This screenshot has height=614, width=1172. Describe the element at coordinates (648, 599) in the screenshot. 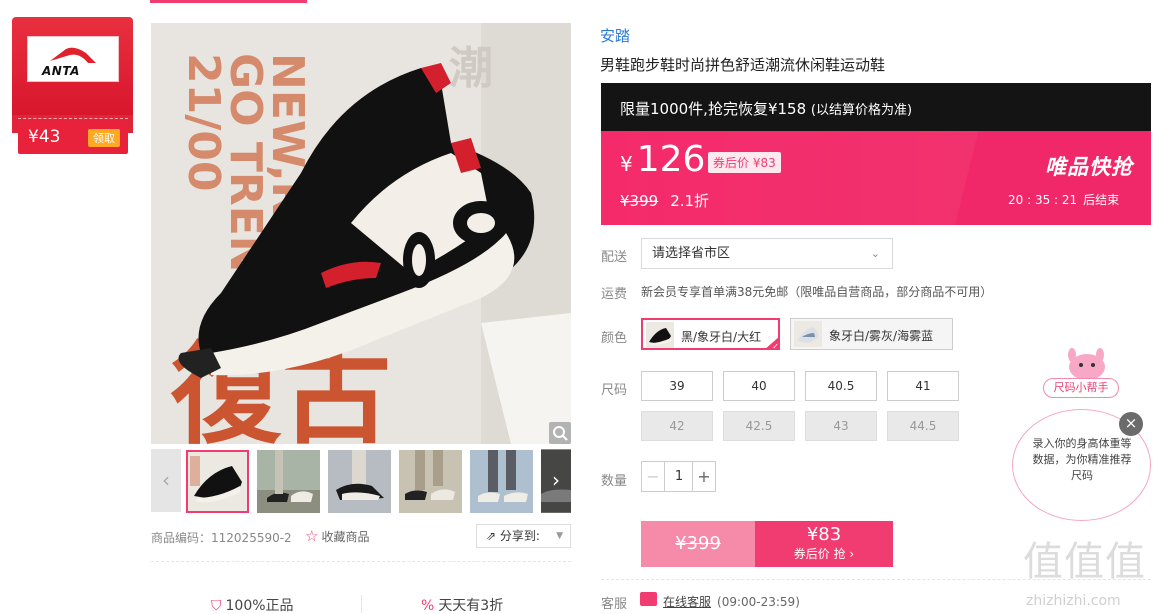

I see `chat-icon` at that location.